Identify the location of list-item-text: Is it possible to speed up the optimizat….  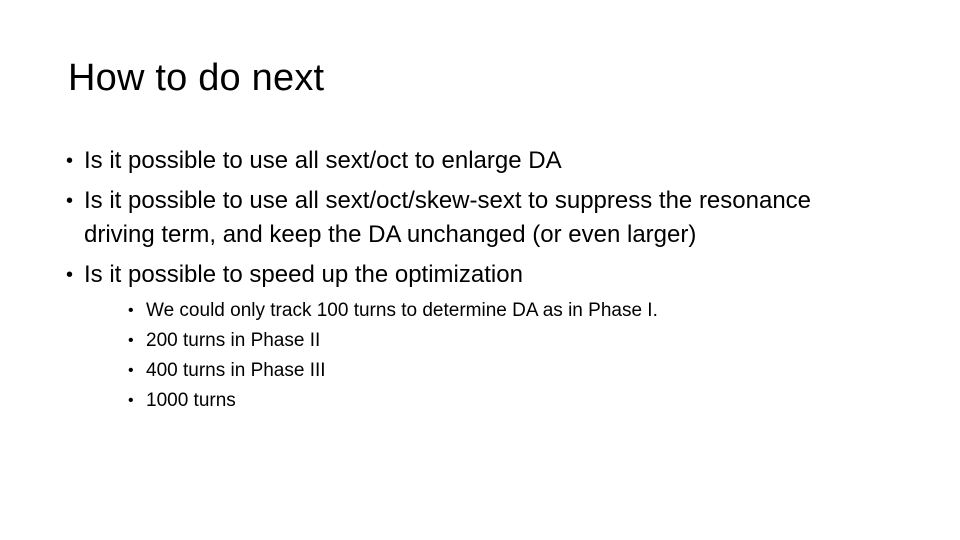
(303, 274).